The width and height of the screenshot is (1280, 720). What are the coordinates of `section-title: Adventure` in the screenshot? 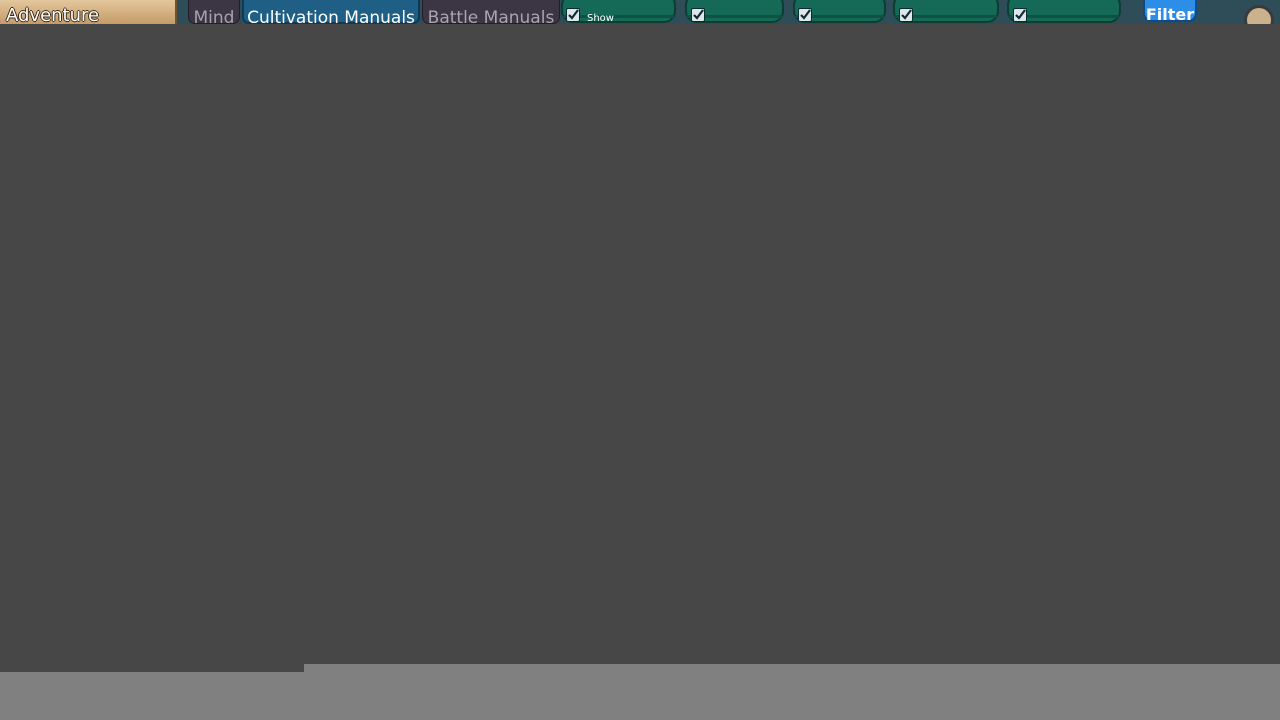 It's located at (88, 12).